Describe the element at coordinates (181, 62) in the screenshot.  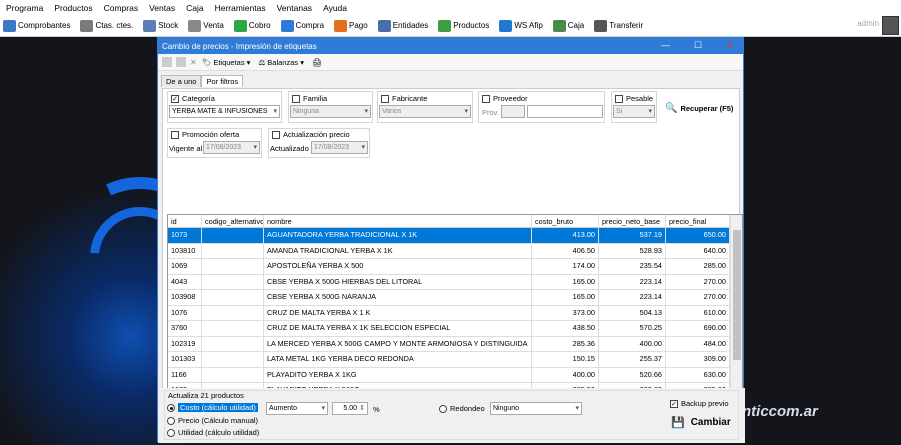
I see `save-icon` at that location.